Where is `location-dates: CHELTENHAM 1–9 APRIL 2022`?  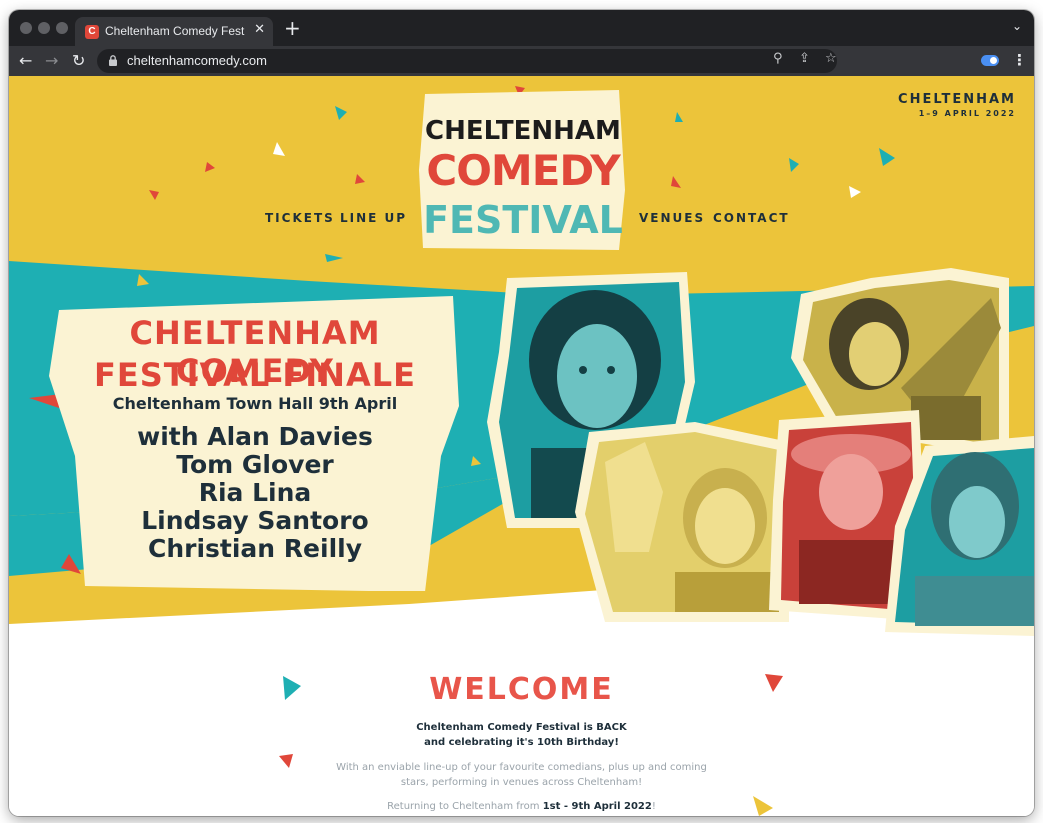 location-dates: CHELTENHAM 1–9 APRIL 2022 is located at coordinates (957, 105).